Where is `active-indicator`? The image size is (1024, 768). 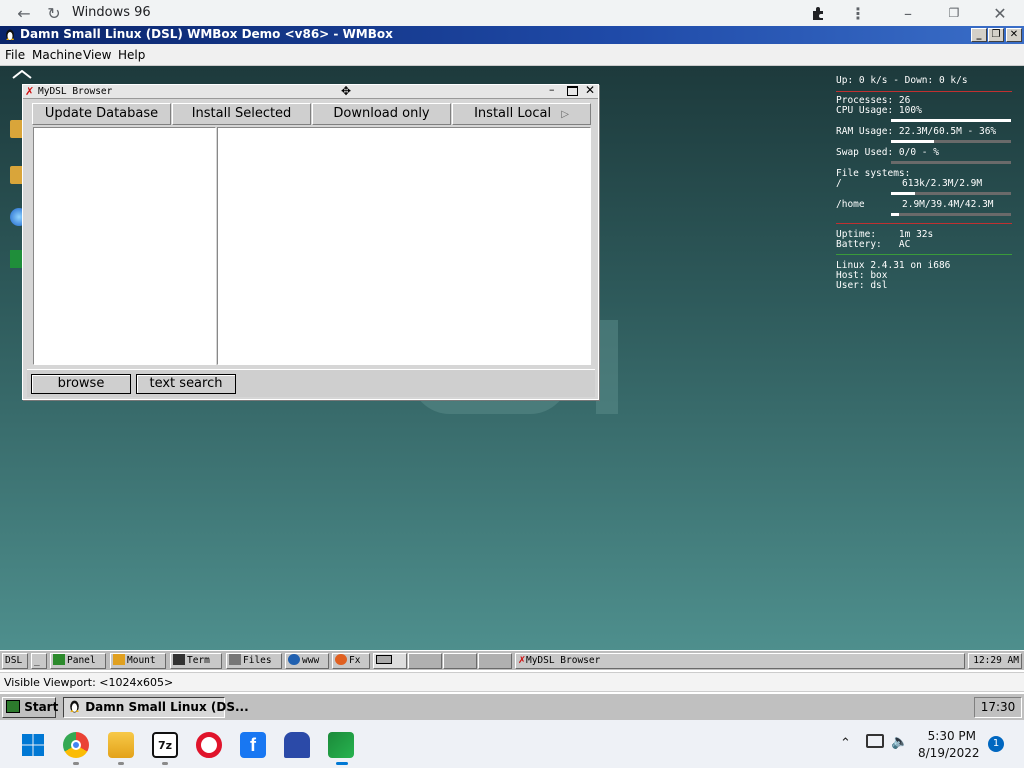 active-indicator is located at coordinates (342, 763).